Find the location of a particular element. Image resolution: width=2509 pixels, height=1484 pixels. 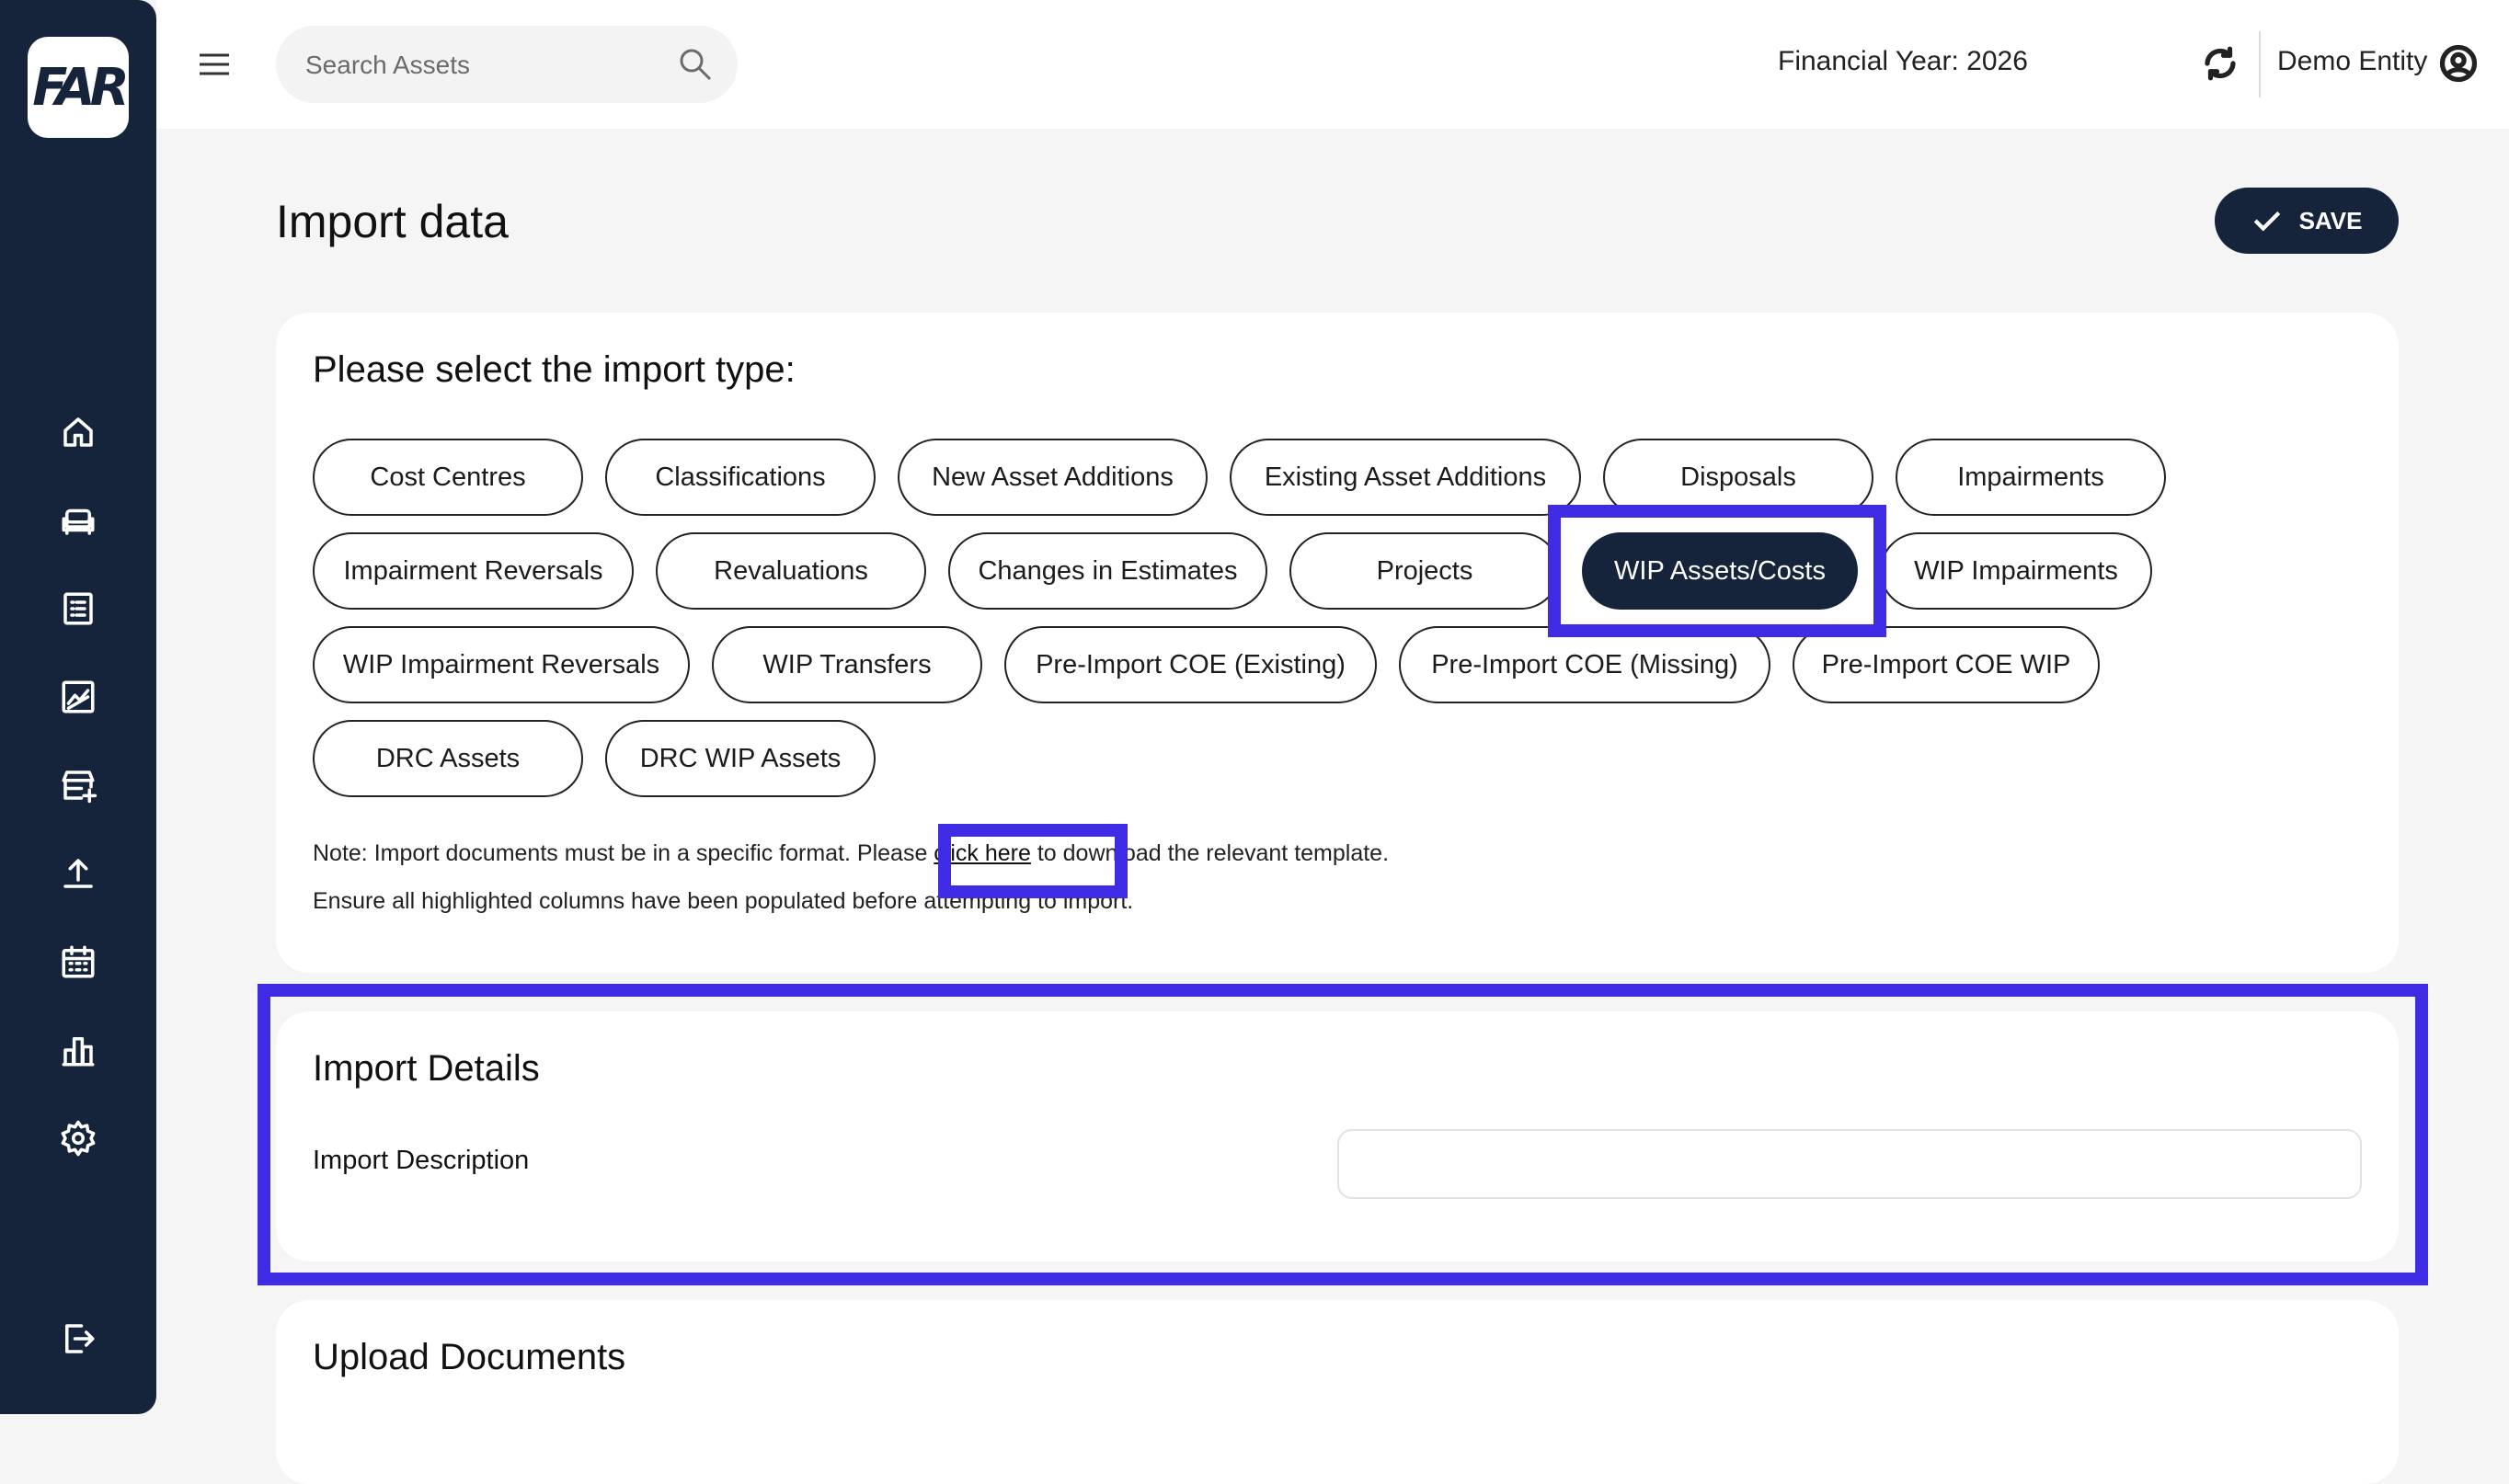

list-icon is located at coordinates (78, 609).